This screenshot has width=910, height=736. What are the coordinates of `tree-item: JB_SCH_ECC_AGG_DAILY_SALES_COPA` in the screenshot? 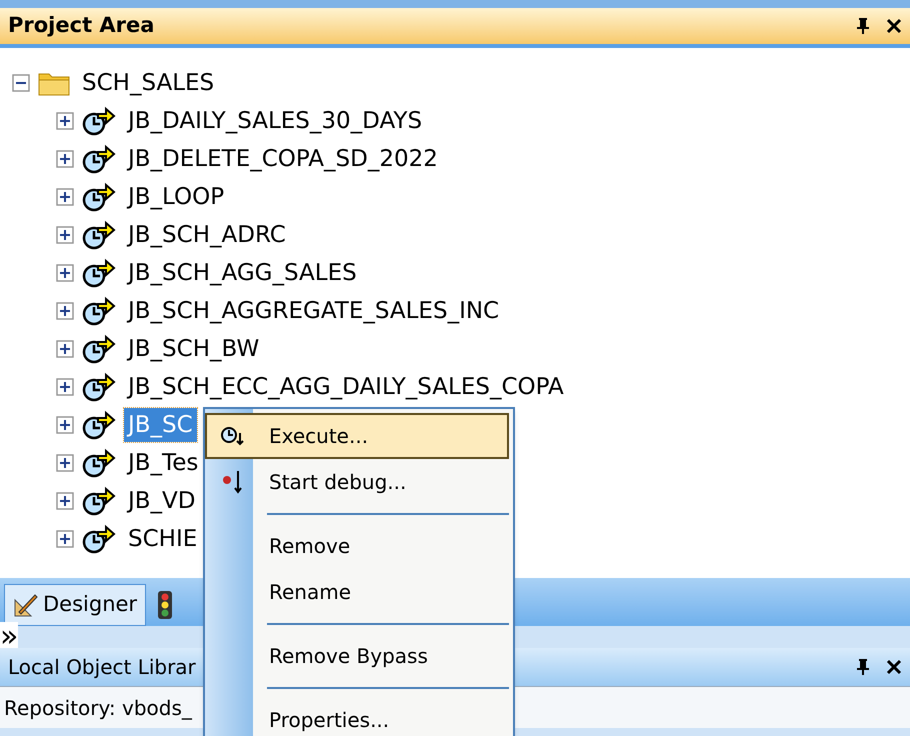 It's located at (346, 387).